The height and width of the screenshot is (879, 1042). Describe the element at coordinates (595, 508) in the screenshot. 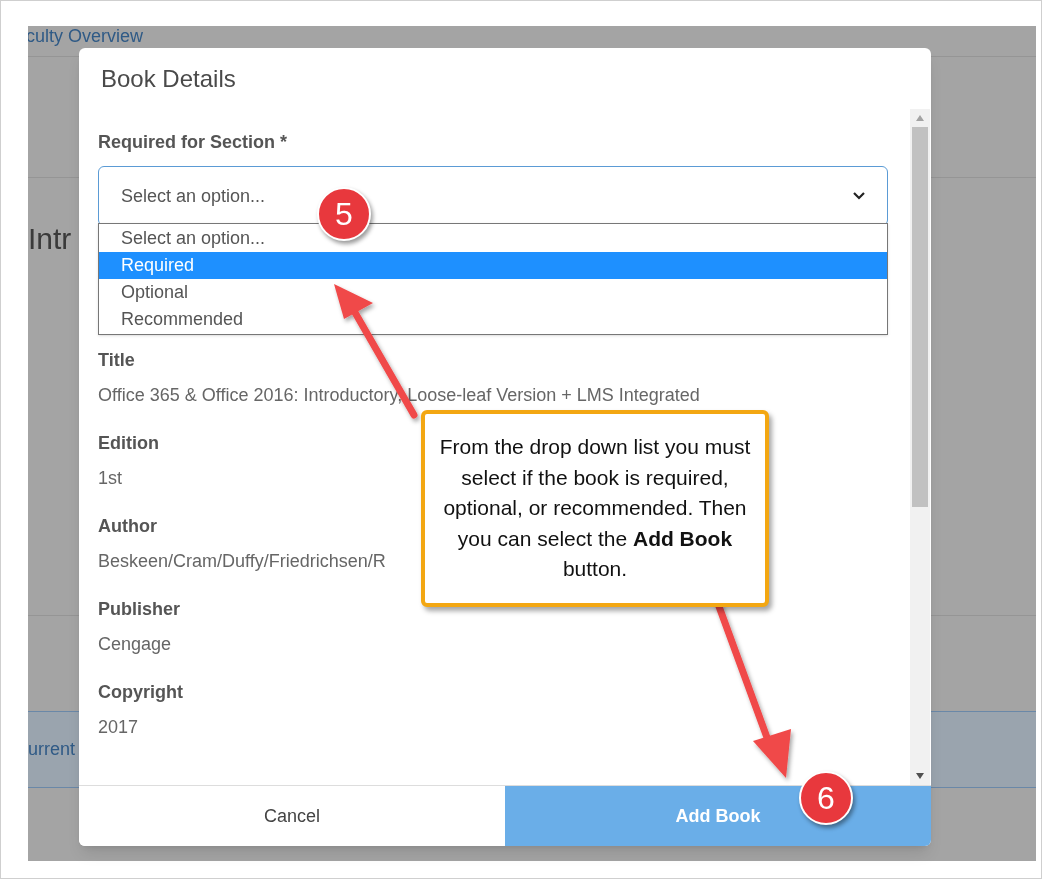

I see `callout: From the drop down list you must select if the book is required, optional, or recommended. Then you can select the Add Book button.` at that location.